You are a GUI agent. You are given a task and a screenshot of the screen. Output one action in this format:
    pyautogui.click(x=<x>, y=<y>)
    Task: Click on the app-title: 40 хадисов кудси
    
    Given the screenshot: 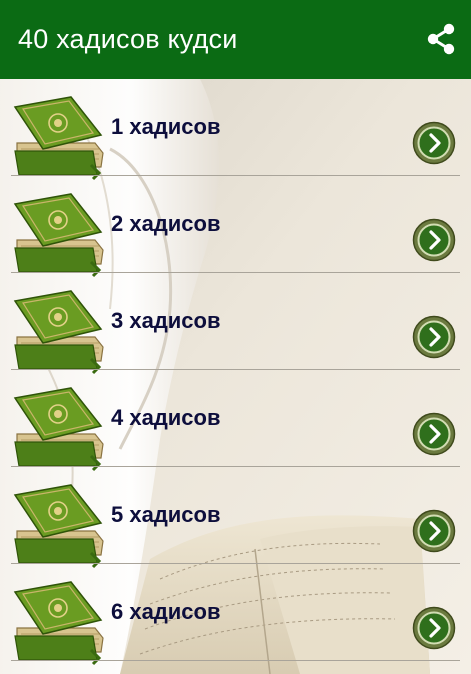 What is the action you would take?
    pyautogui.click(x=128, y=39)
    